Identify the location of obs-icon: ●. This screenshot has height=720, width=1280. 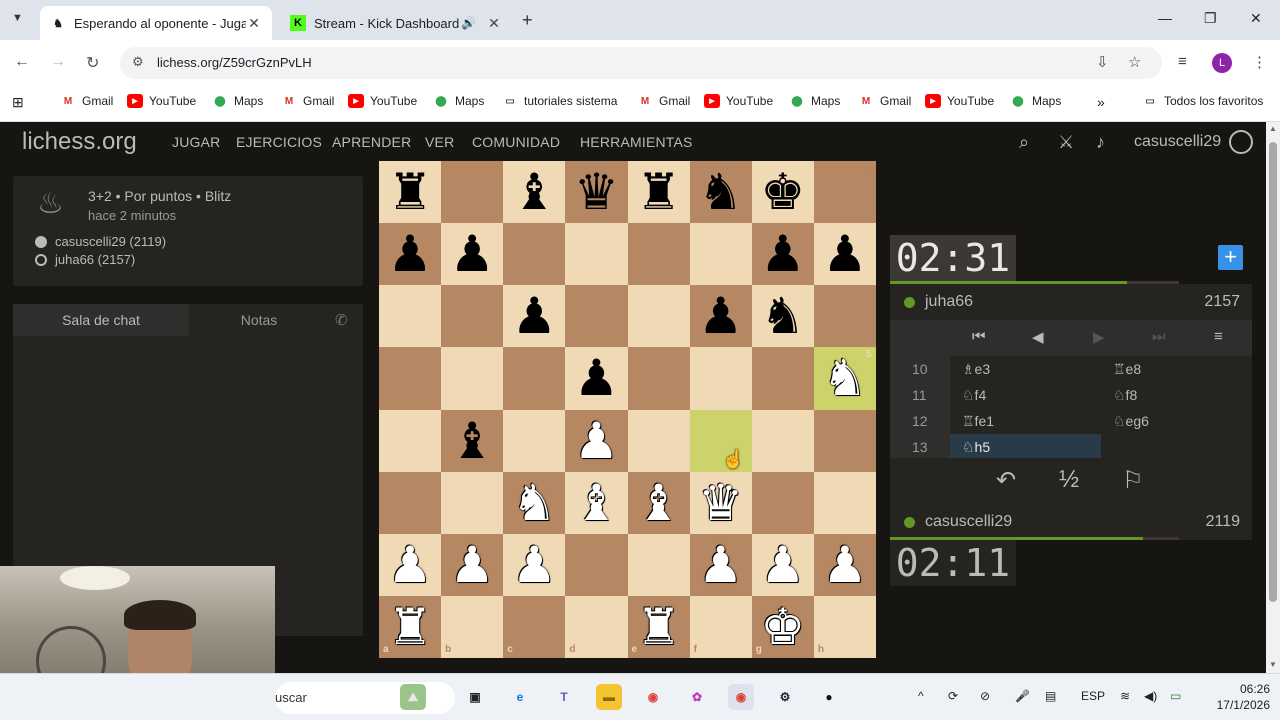
(829, 697).